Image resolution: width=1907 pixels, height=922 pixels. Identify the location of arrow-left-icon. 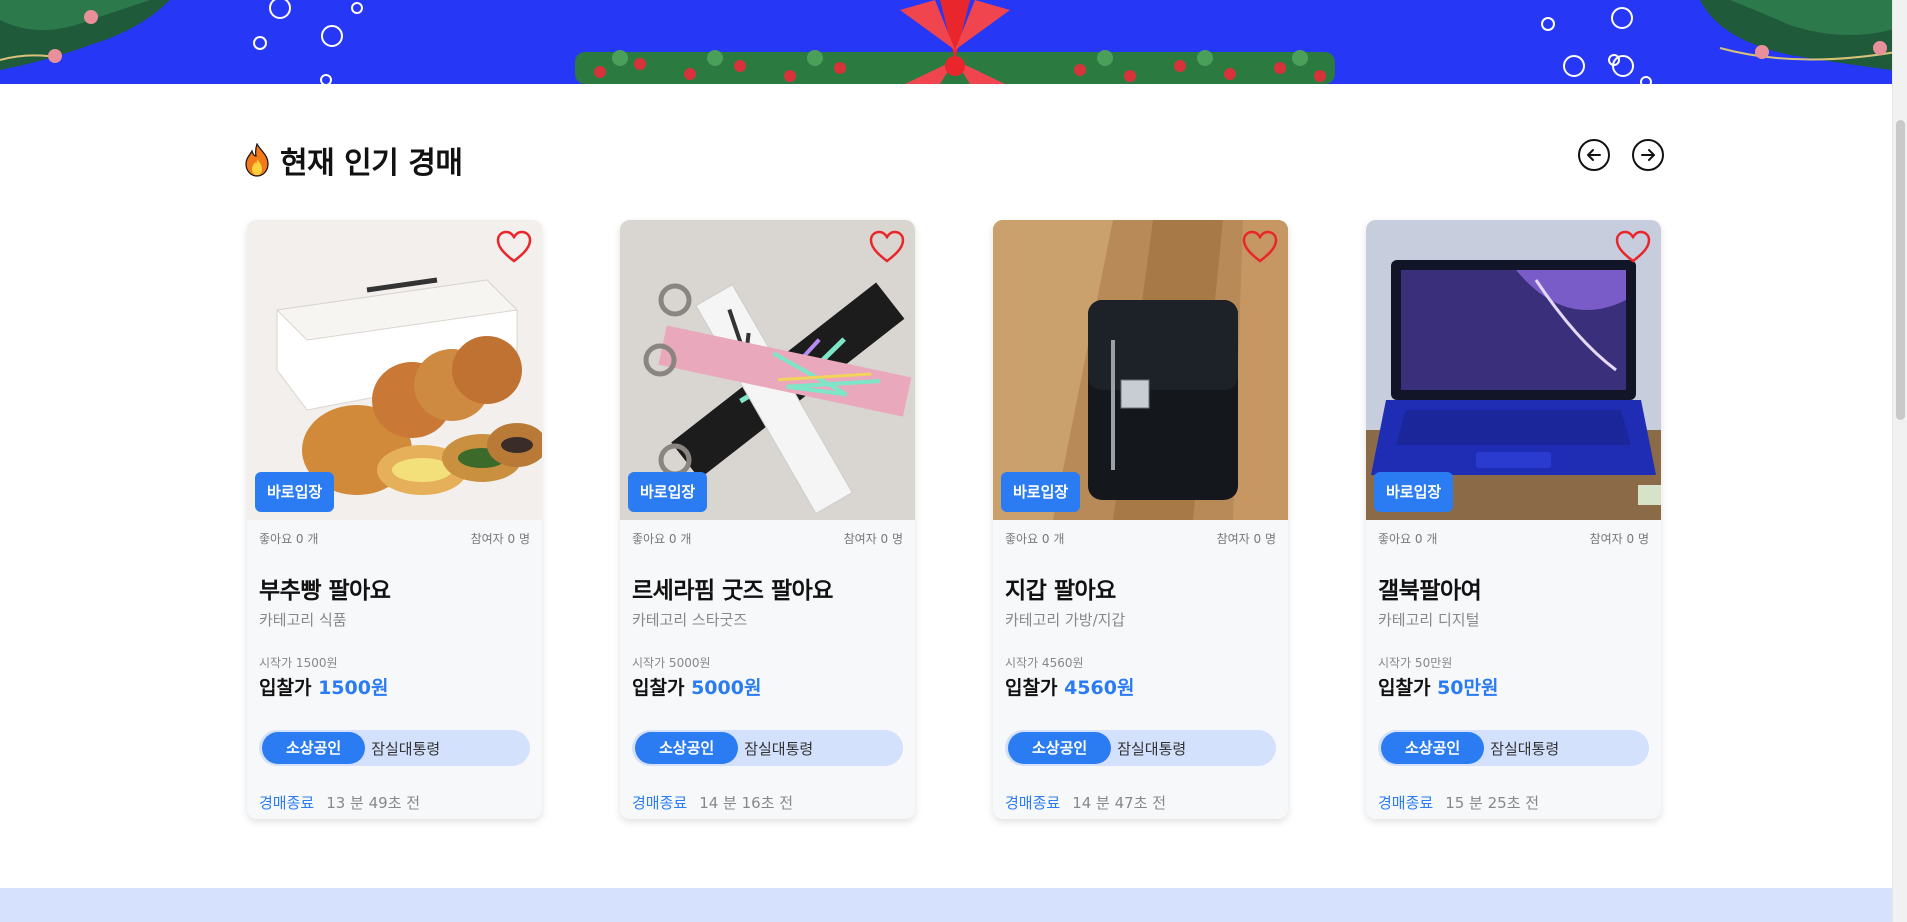
(1594, 155).